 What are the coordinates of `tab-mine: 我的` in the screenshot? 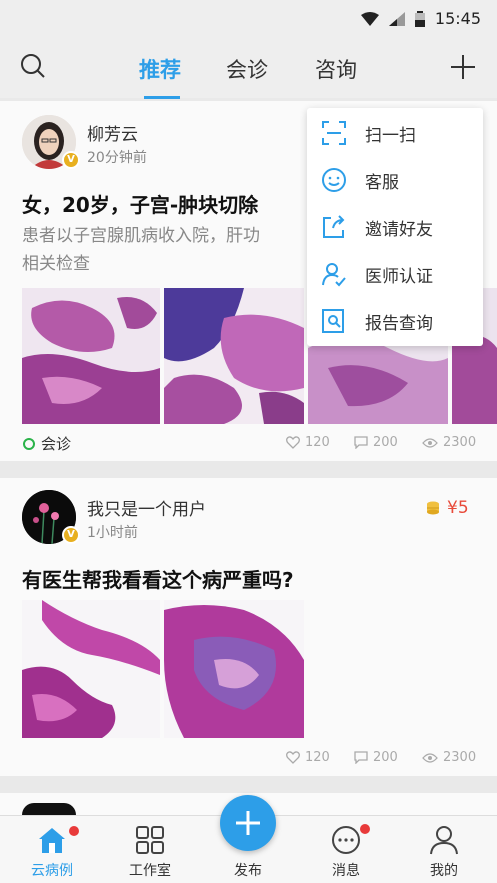 It's located at (444, 849).